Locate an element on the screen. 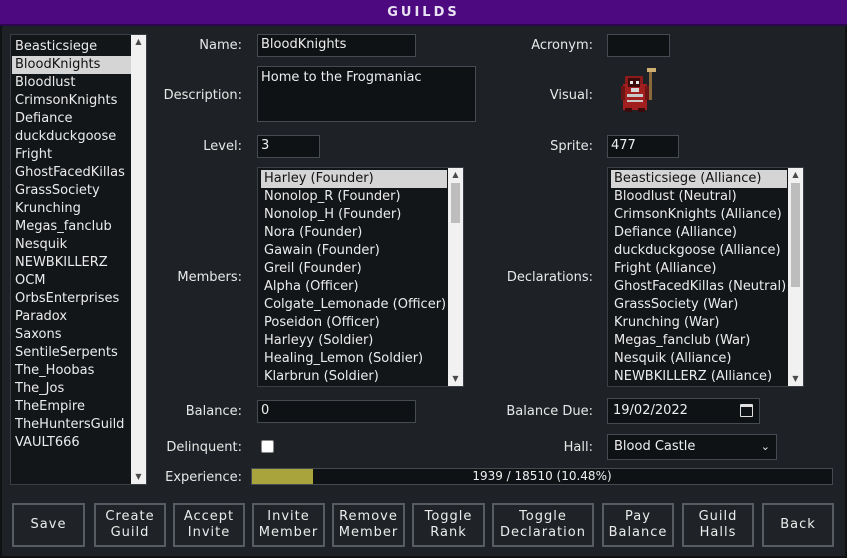 The image size is (847, 558). guild-list-item: Bloodlust is located at coordinates (71, 83).